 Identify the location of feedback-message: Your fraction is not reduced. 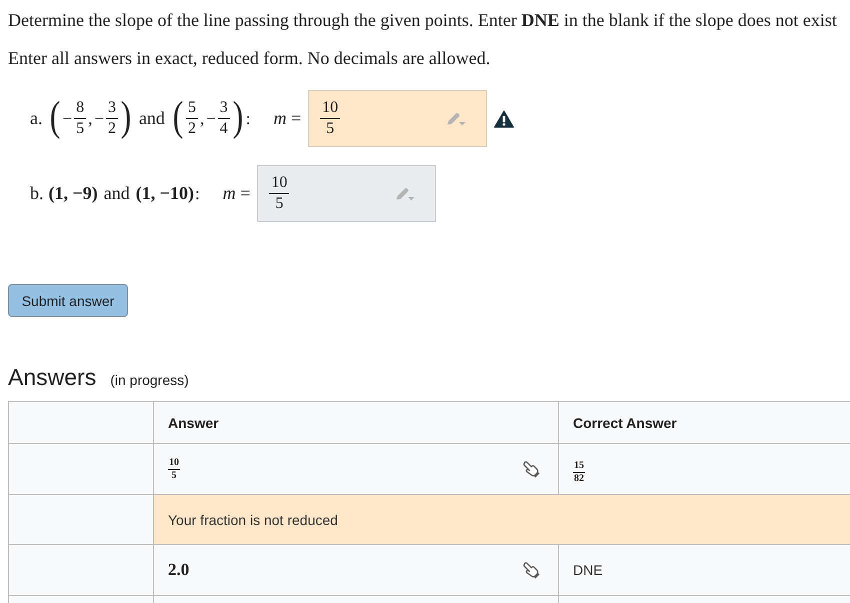
(502, 519).